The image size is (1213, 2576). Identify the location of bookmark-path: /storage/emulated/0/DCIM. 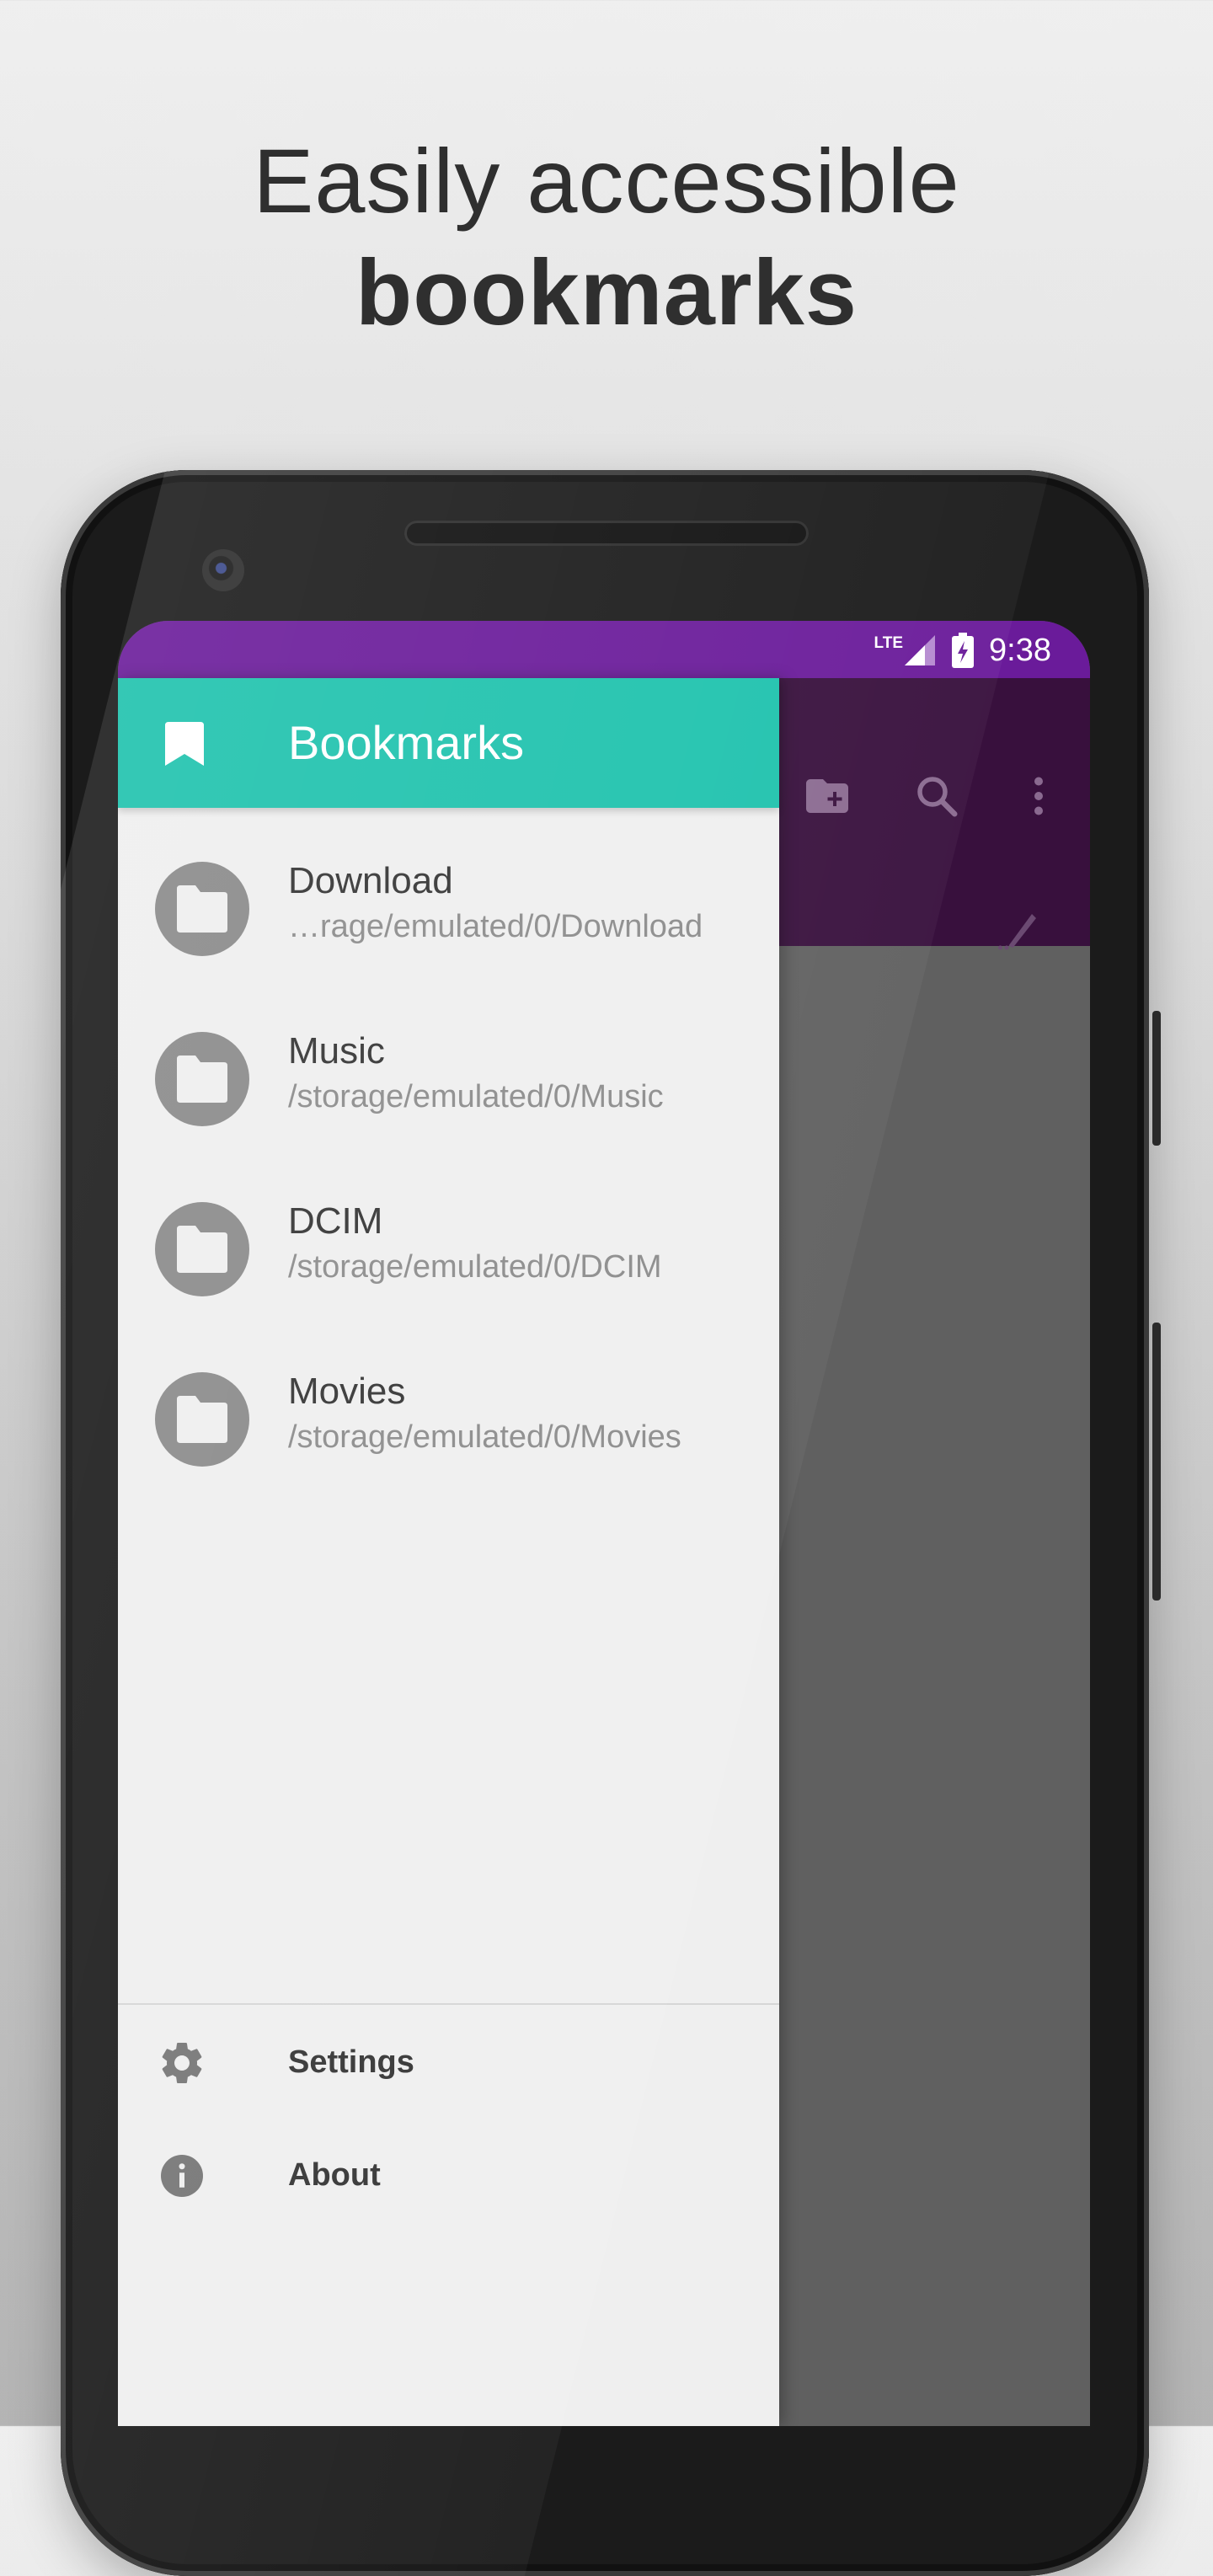
(475, 1267).